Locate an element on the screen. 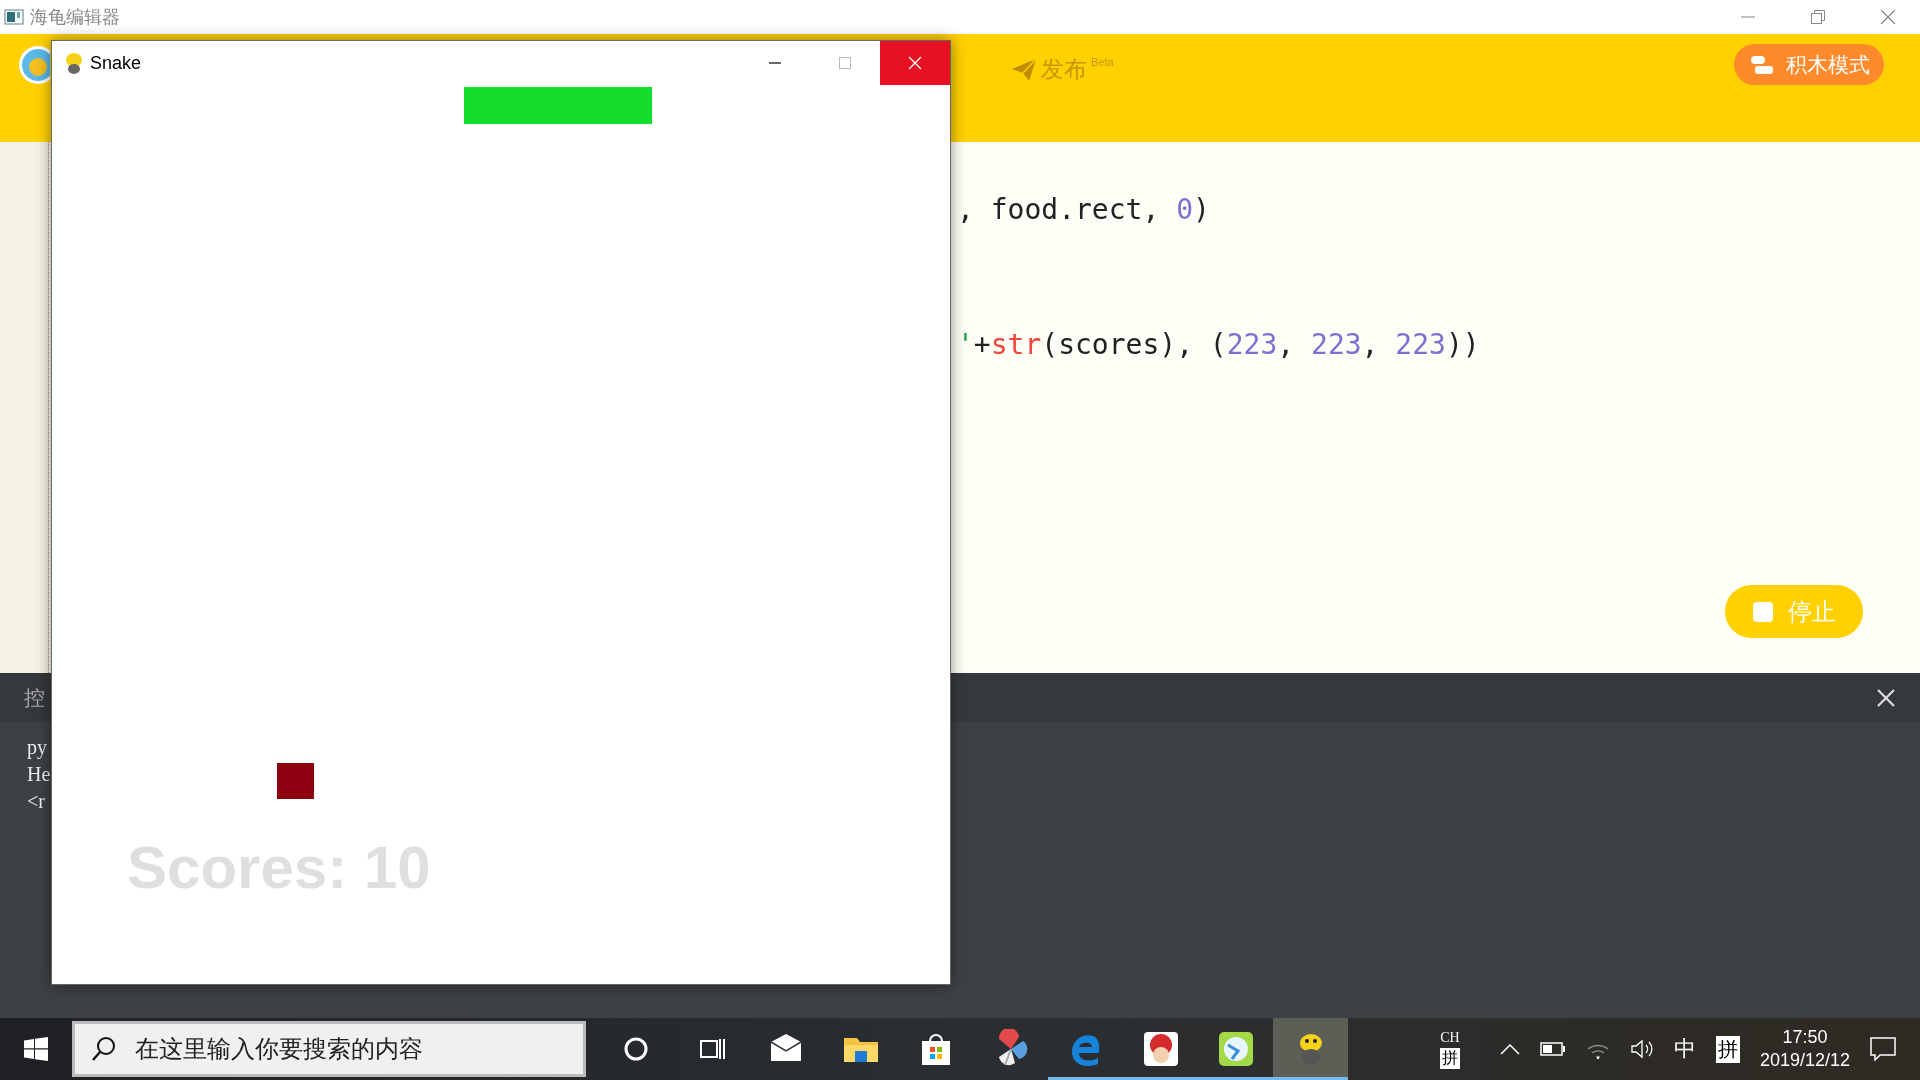 Image resolution: width=1920 pixels, height=1080 pixels. clock-time: 17:50 is located at coordinates (1805, 1037).